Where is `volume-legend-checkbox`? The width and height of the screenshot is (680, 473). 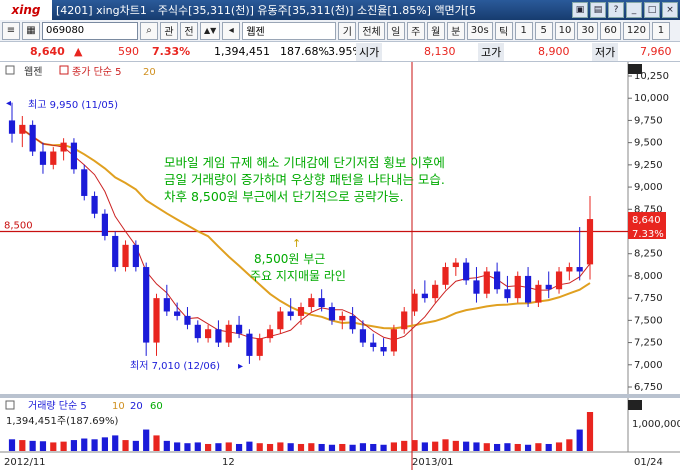 volume-legend-checkbox is located at coordinates (10, 405).